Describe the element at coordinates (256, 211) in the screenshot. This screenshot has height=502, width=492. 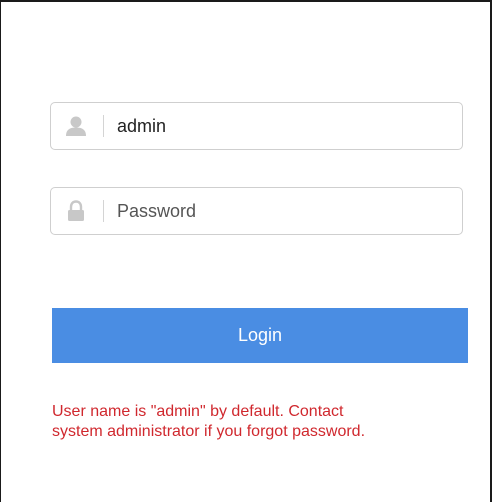
I see `password-field: Password` at that location.